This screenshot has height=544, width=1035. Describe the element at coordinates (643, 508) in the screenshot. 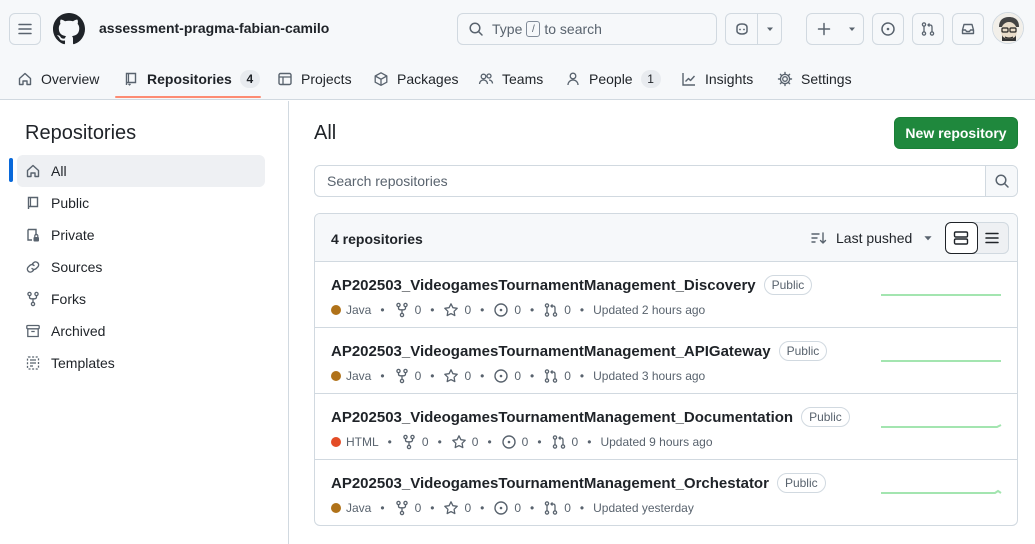

I see `updated-time: Updated yesterday` at that location.